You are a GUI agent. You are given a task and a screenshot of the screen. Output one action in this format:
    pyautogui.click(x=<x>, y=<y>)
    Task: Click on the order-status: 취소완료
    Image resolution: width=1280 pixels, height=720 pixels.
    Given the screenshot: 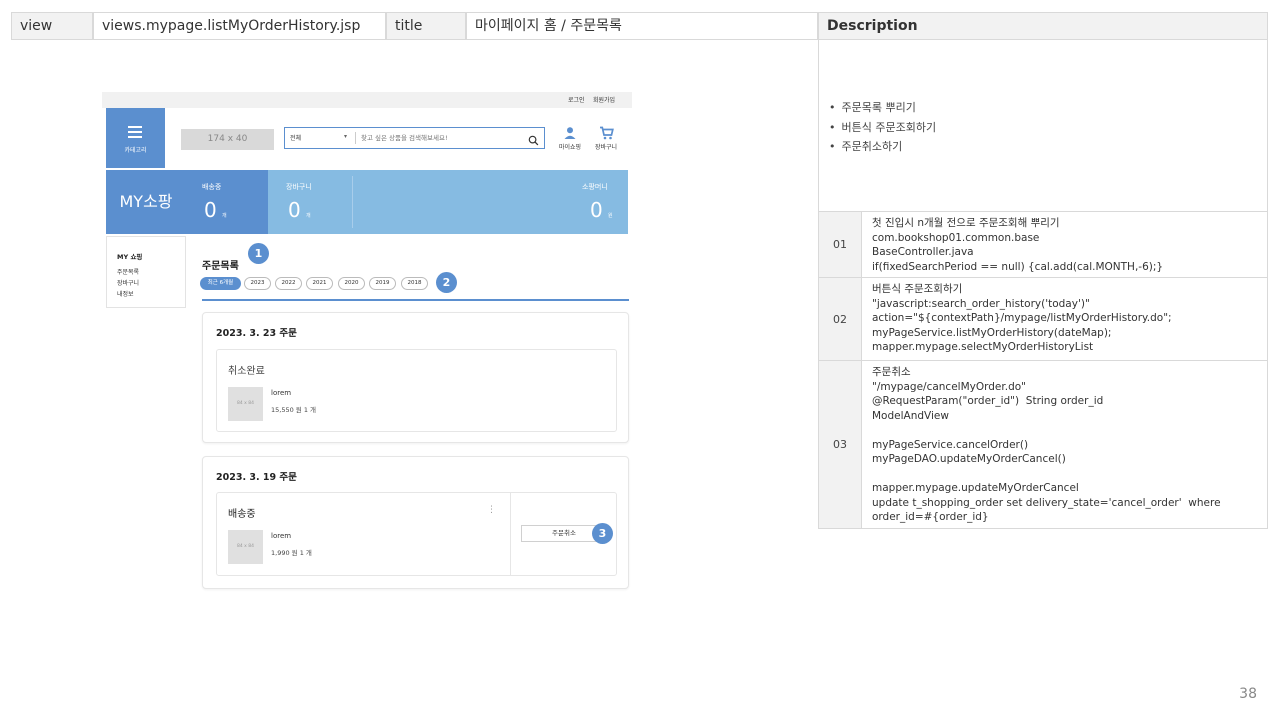 What is the action you would take?
    pyautogui.click(x=246, y=371)
    